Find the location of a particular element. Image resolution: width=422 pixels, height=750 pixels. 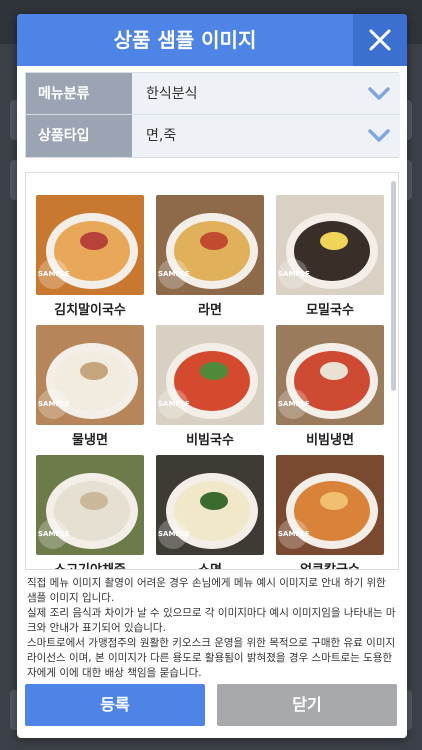

product-type-row: 상품타입 면,죽 is located at coordinates (213, 136).